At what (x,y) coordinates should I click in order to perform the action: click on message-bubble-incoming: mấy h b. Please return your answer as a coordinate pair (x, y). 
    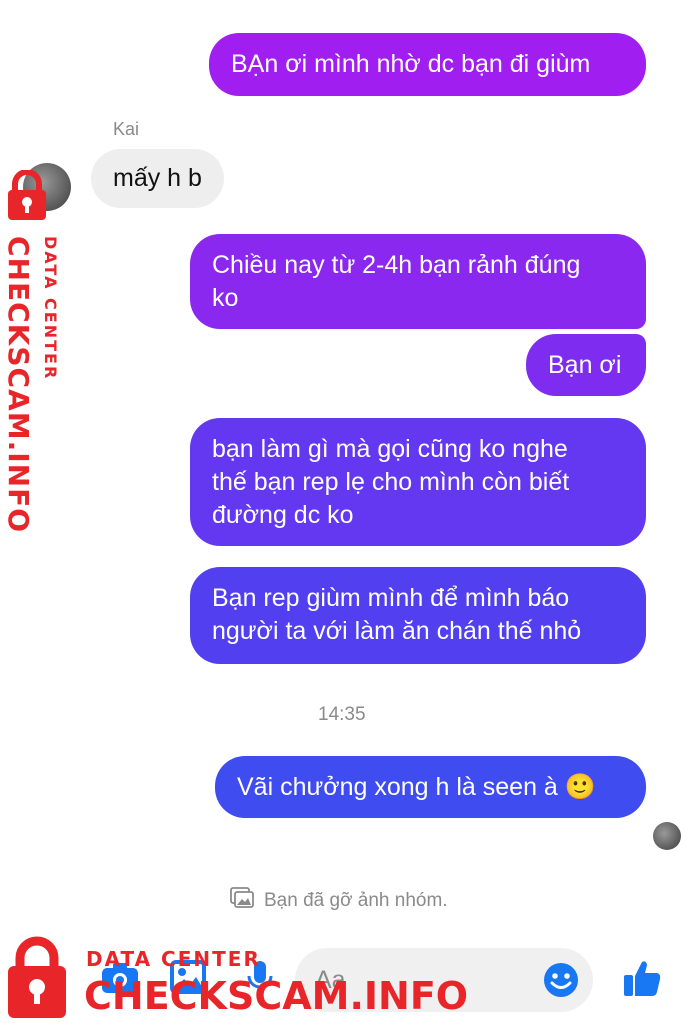
    Looking at the image, I should click on (157, 178).